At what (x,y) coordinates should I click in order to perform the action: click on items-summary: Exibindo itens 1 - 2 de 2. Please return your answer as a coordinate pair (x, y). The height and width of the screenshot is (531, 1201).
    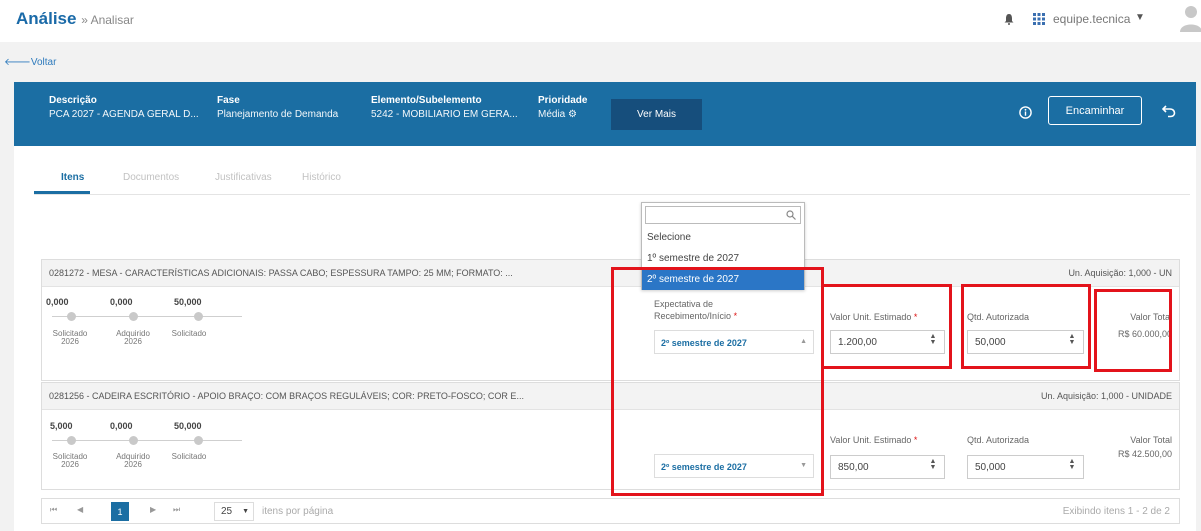
    Looking at the image, I should click on (1116, 511).